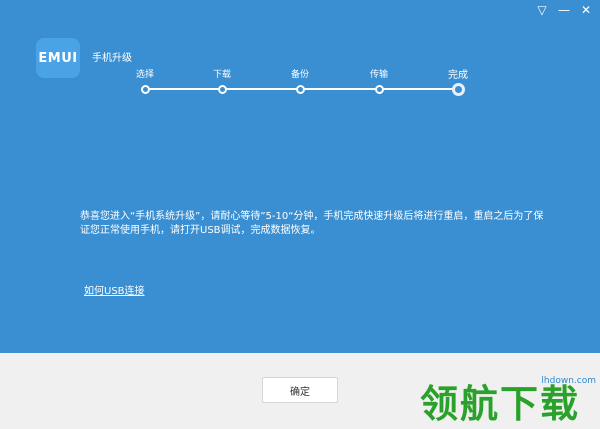 This screenshot has width=600, height=429. What do you see at coordinates (586, 10) in the screenshot?
I see `close-icon: ✕` at bounding box center [586, 10].